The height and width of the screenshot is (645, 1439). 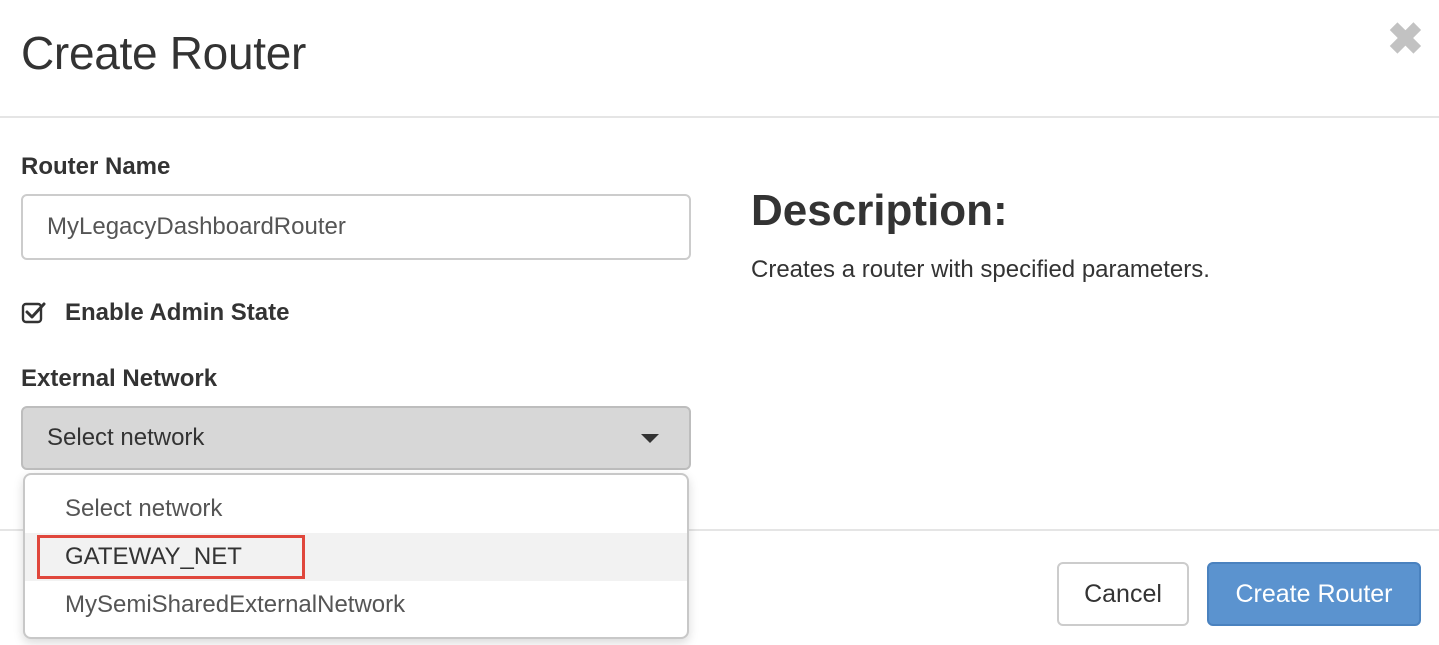 I want to click on checkbox-checked-icon, so click(x=34, y=313).